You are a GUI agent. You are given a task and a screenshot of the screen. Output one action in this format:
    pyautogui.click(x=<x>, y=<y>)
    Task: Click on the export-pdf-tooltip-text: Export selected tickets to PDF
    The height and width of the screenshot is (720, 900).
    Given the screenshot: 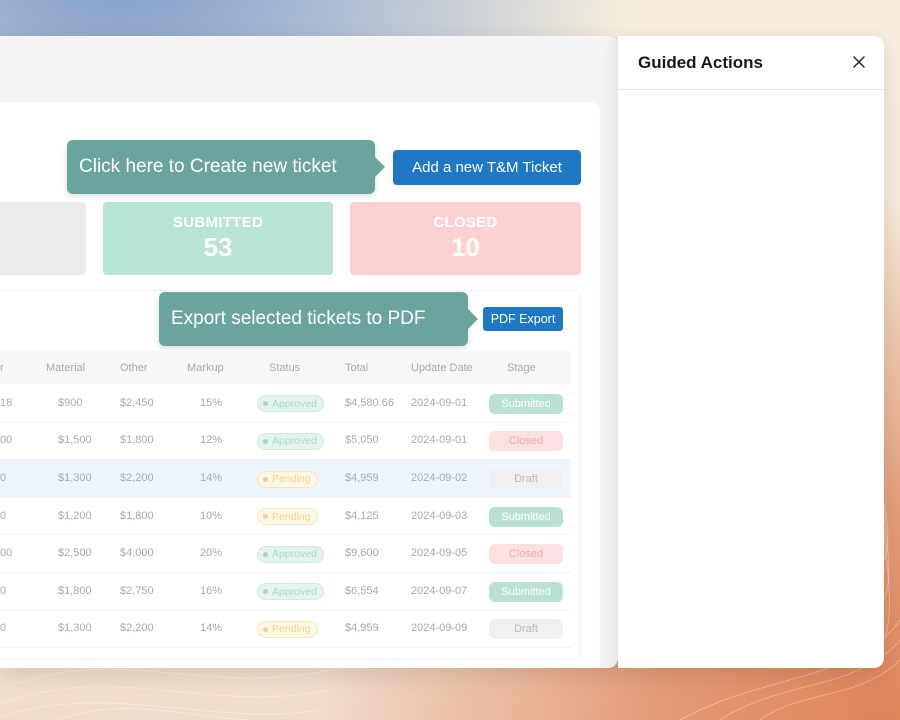 What is the action you would take?
    pyautogui.click(x=298, y=318)
    